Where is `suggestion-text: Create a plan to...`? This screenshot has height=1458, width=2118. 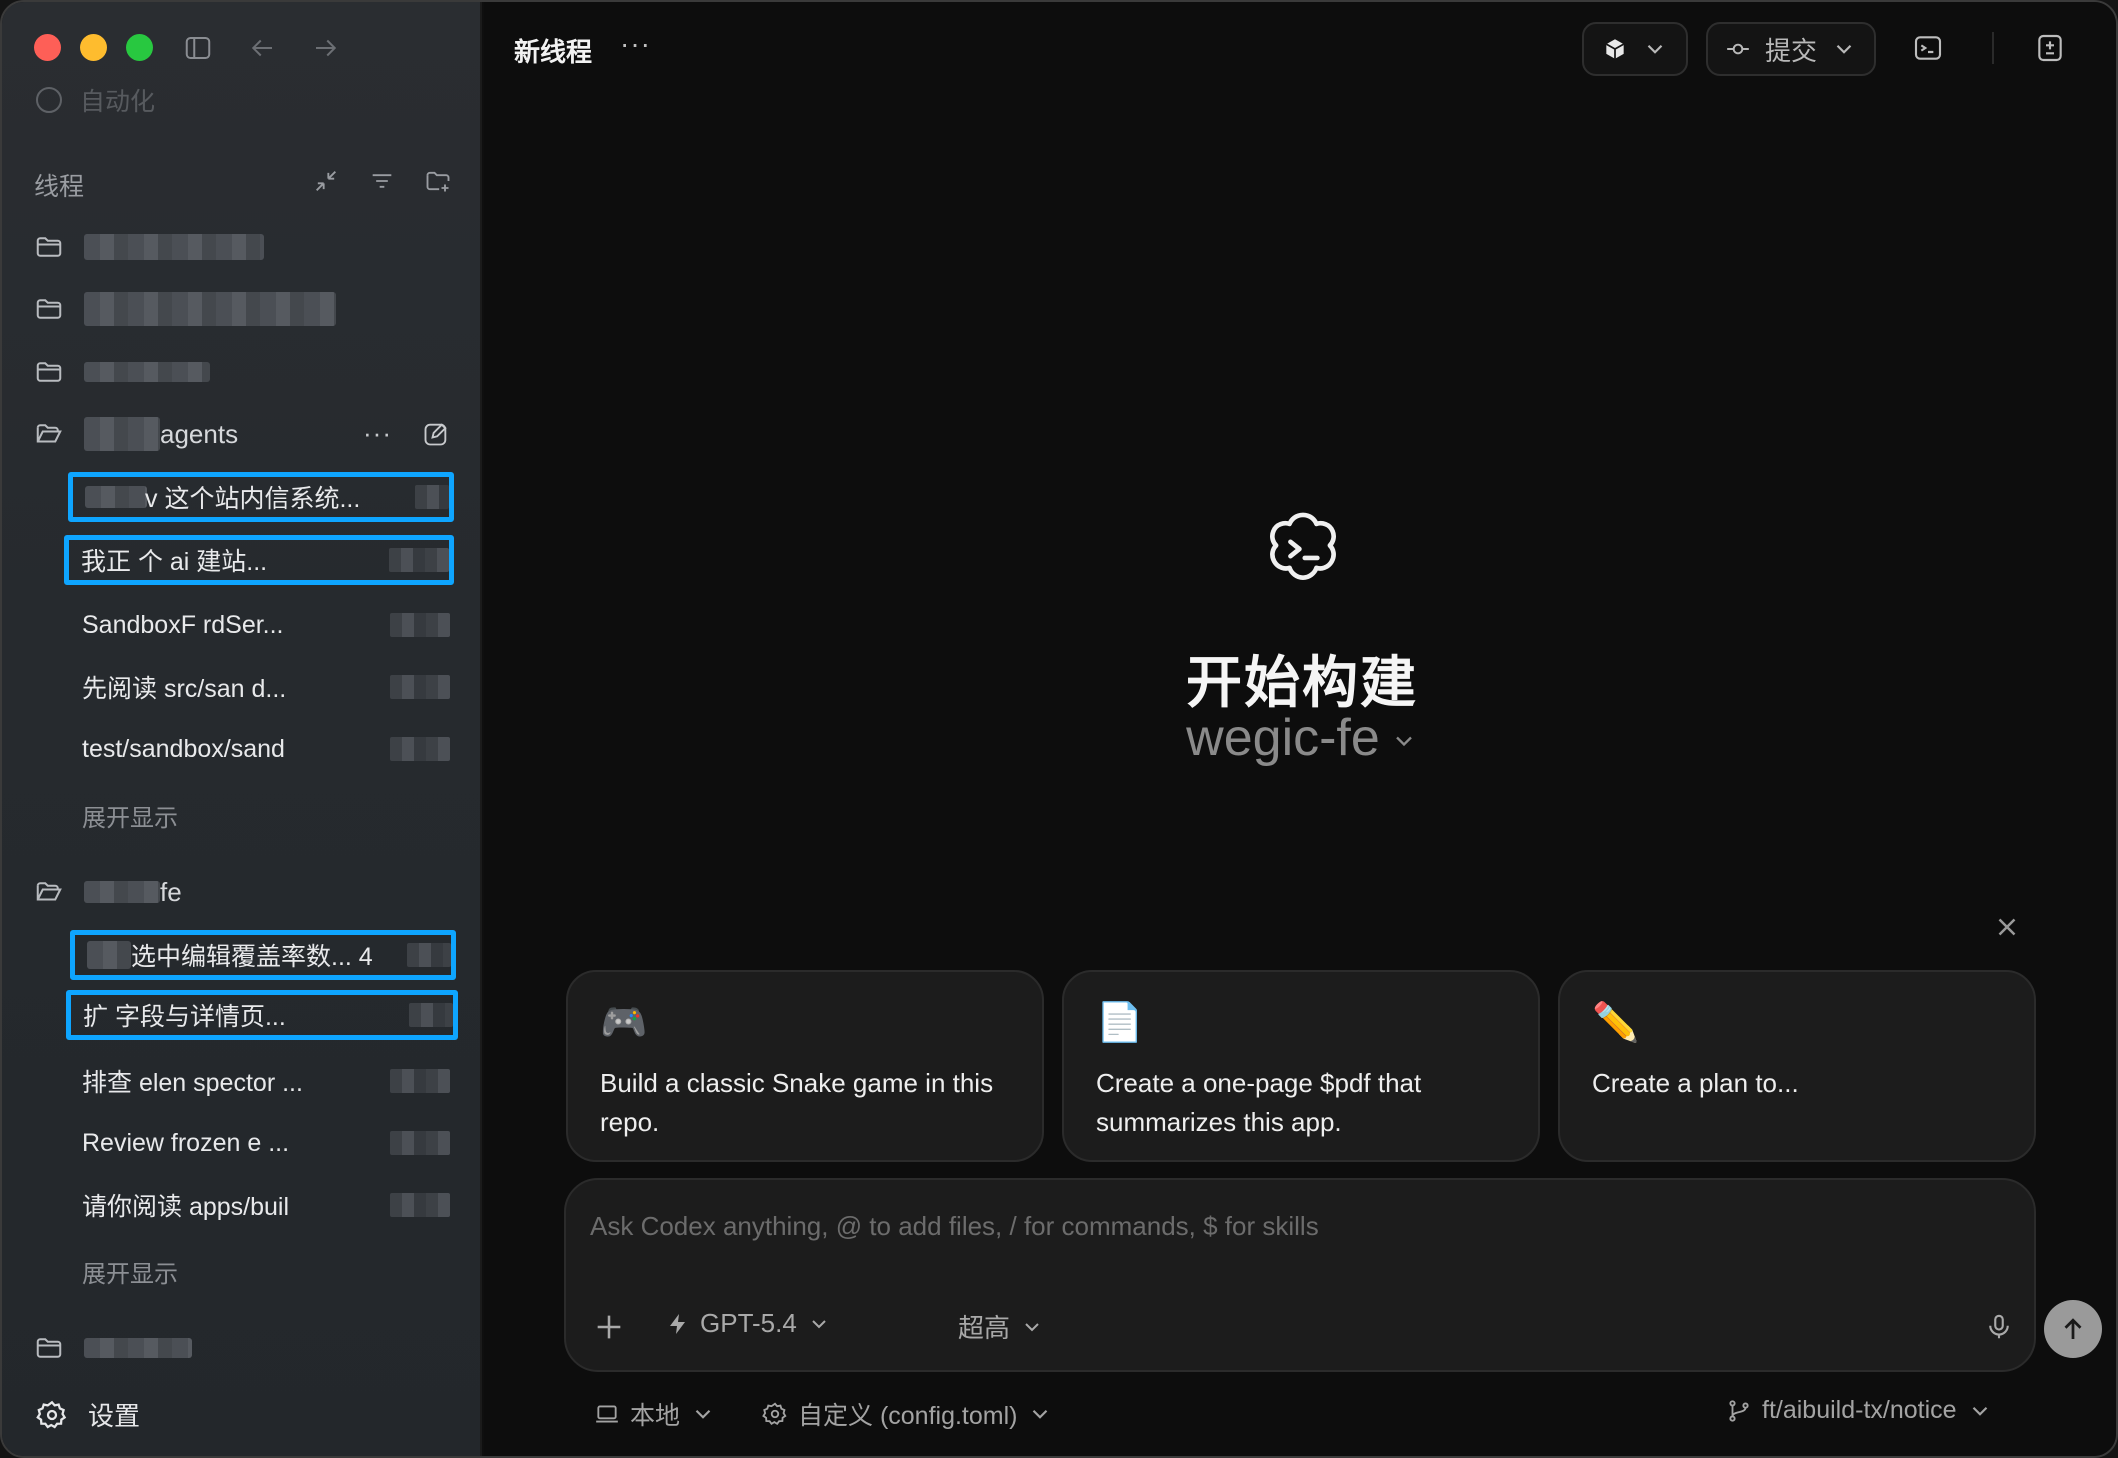
suggestion-text: Create a plan to... is located at coordinates (1695, 1083).